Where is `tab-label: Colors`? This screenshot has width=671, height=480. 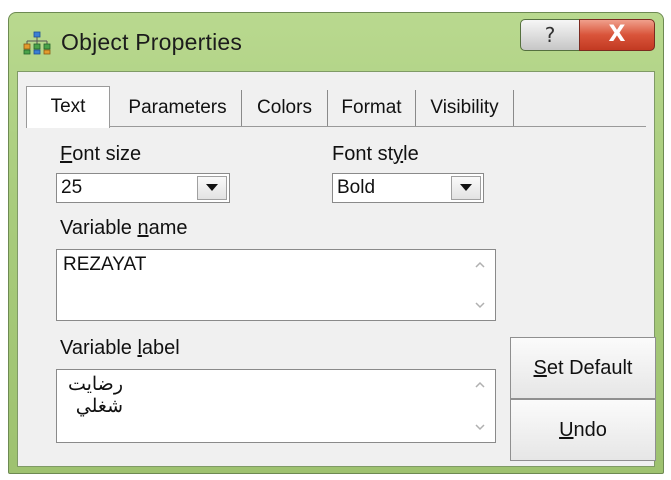 tab-label: Colors is located at coordinates (284, 107).